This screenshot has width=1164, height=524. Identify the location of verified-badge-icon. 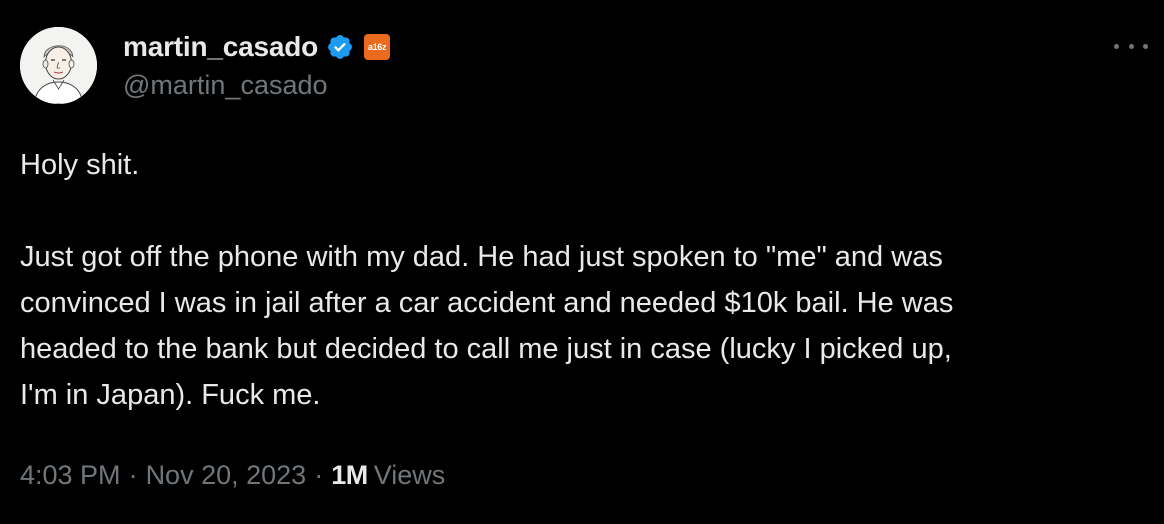
(340, 47).